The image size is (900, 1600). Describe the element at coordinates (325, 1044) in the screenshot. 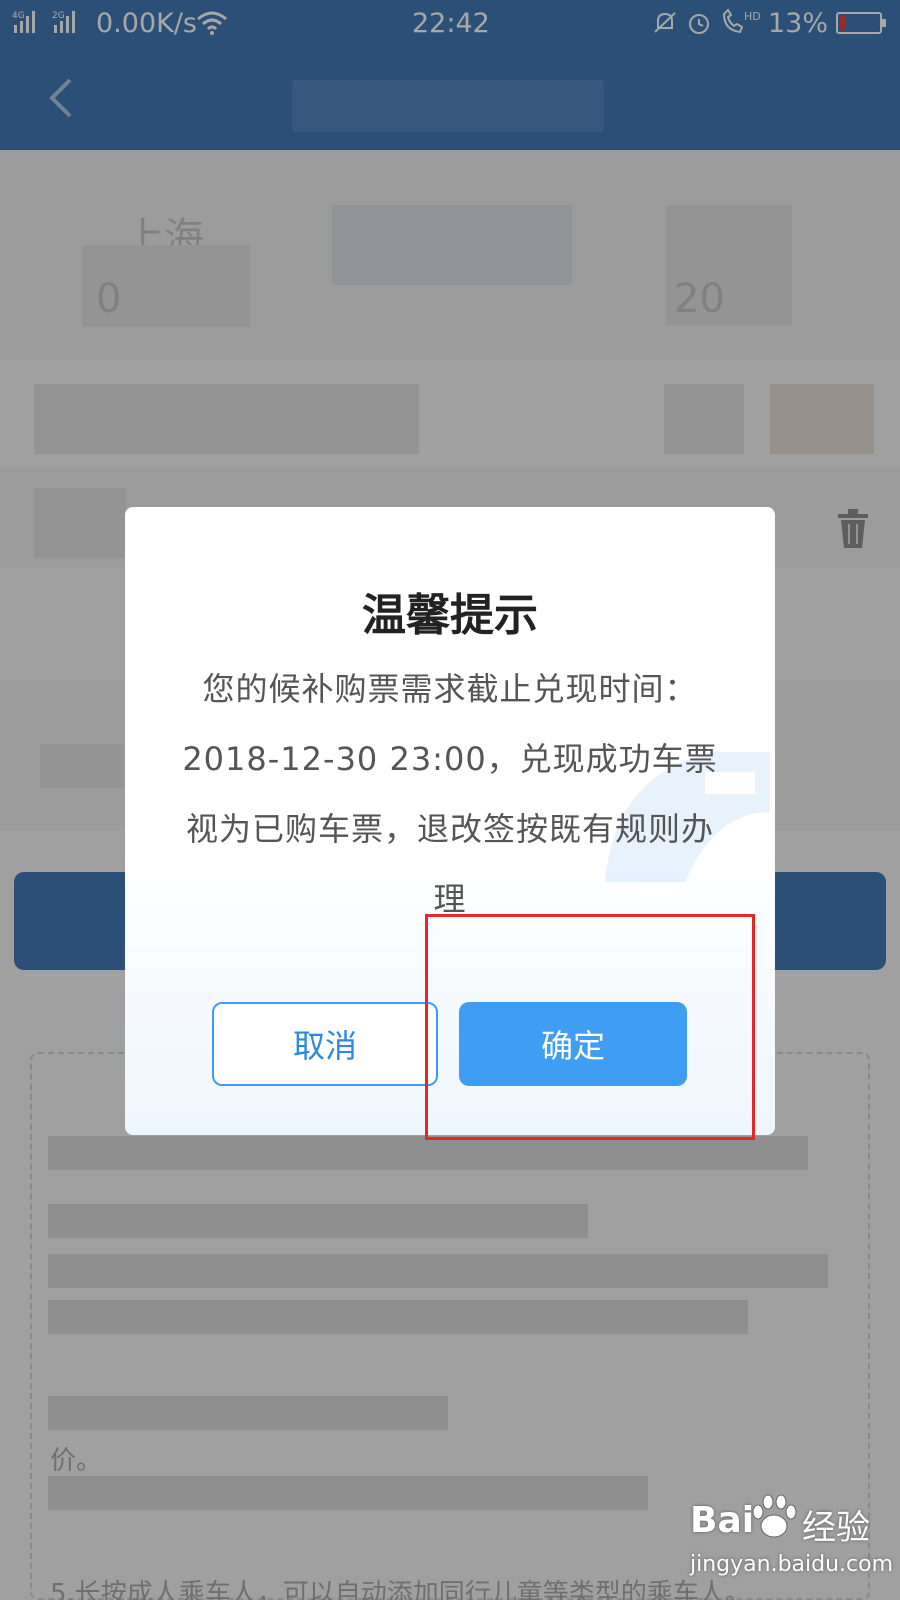

I see `cancel-button: 取消` at that location.